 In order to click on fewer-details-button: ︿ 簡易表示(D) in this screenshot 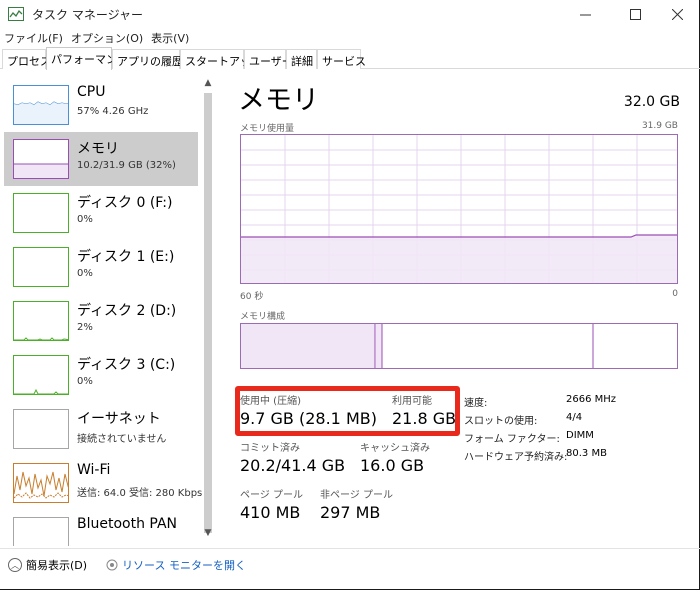, I will do `click(47, 565)`.